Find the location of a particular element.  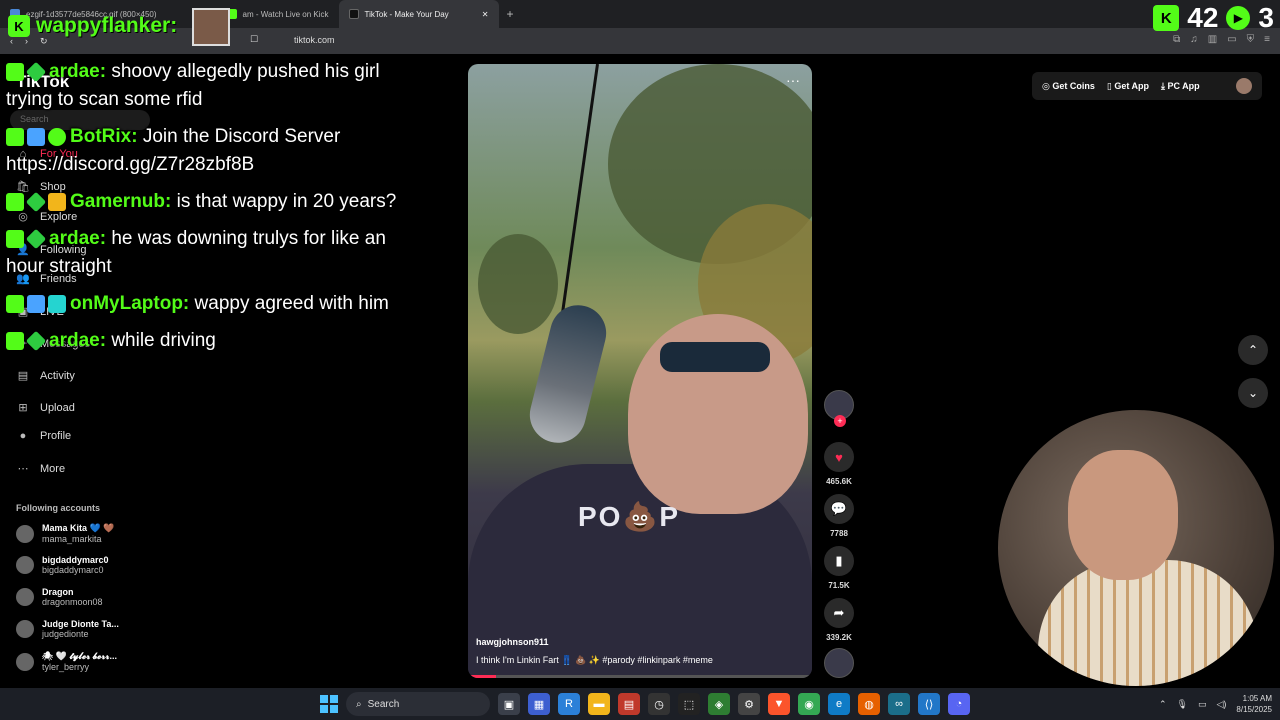

close-icon: ✕ is located at coordinates (485, 14).